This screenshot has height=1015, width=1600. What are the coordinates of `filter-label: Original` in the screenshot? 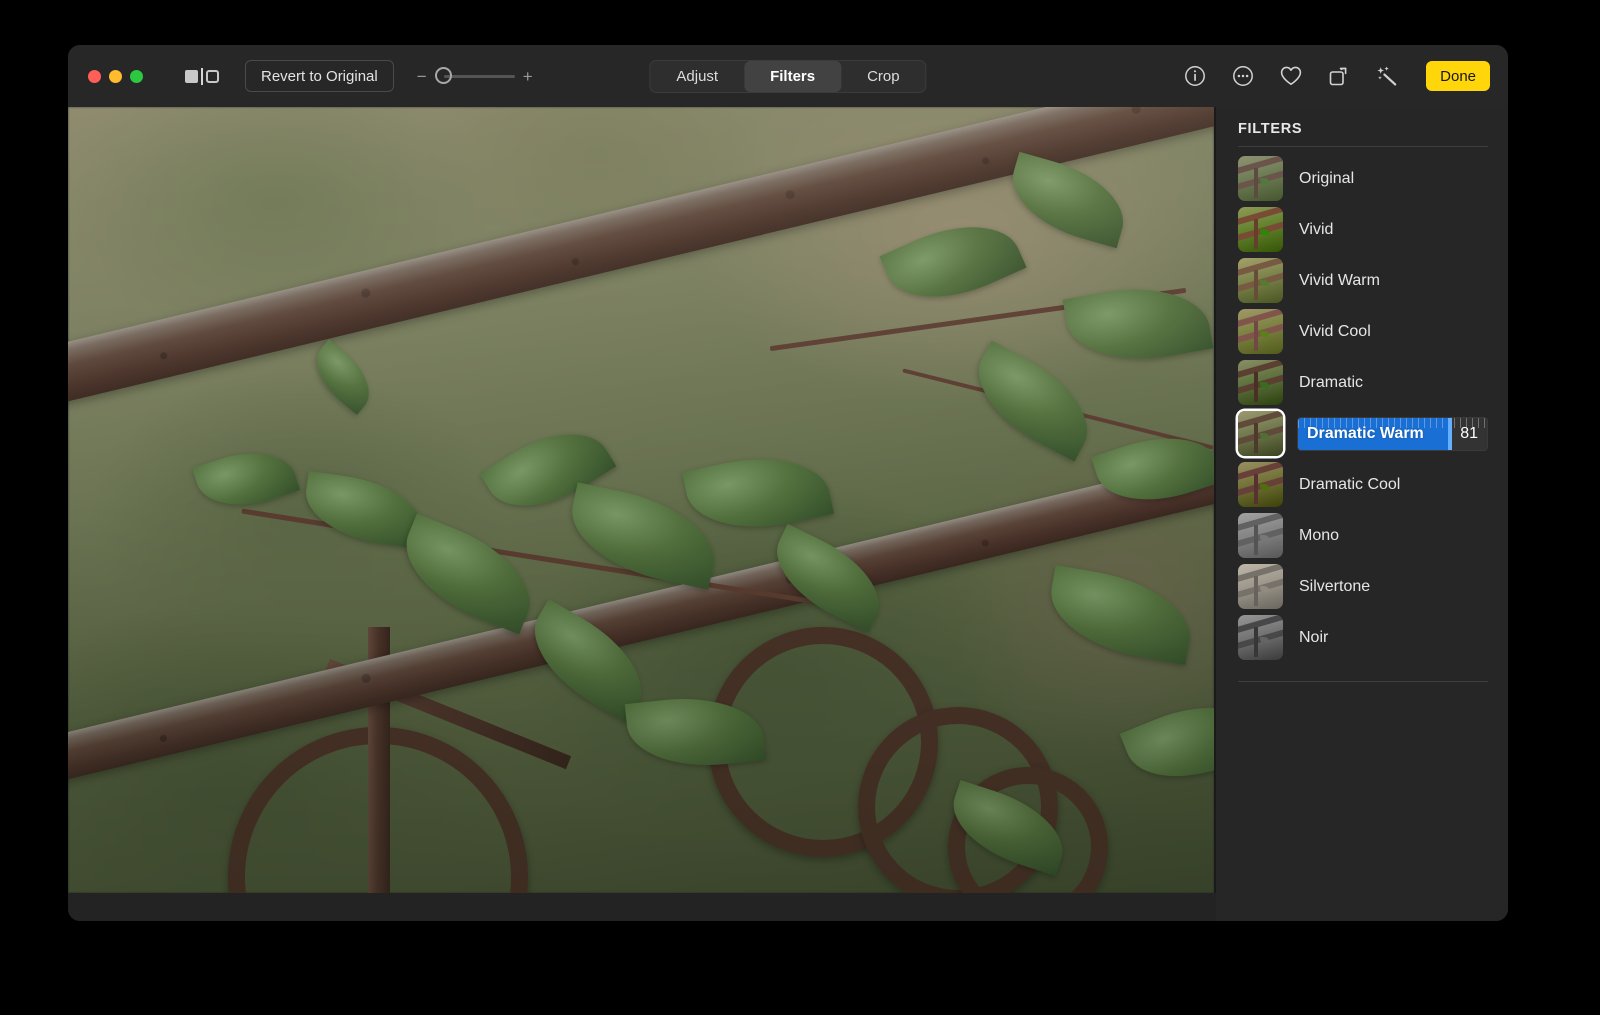 It's located at (1327, 178).